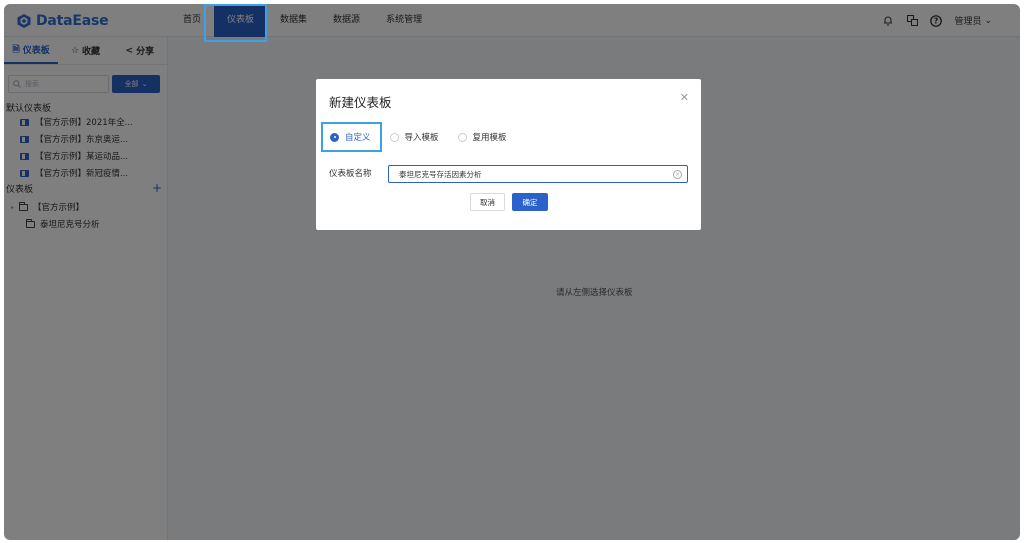  What do you see at coordinates (360, 102) in the screenshot?
I see `dialog-title: 新建仪表板` at bounding box center [360, 102].